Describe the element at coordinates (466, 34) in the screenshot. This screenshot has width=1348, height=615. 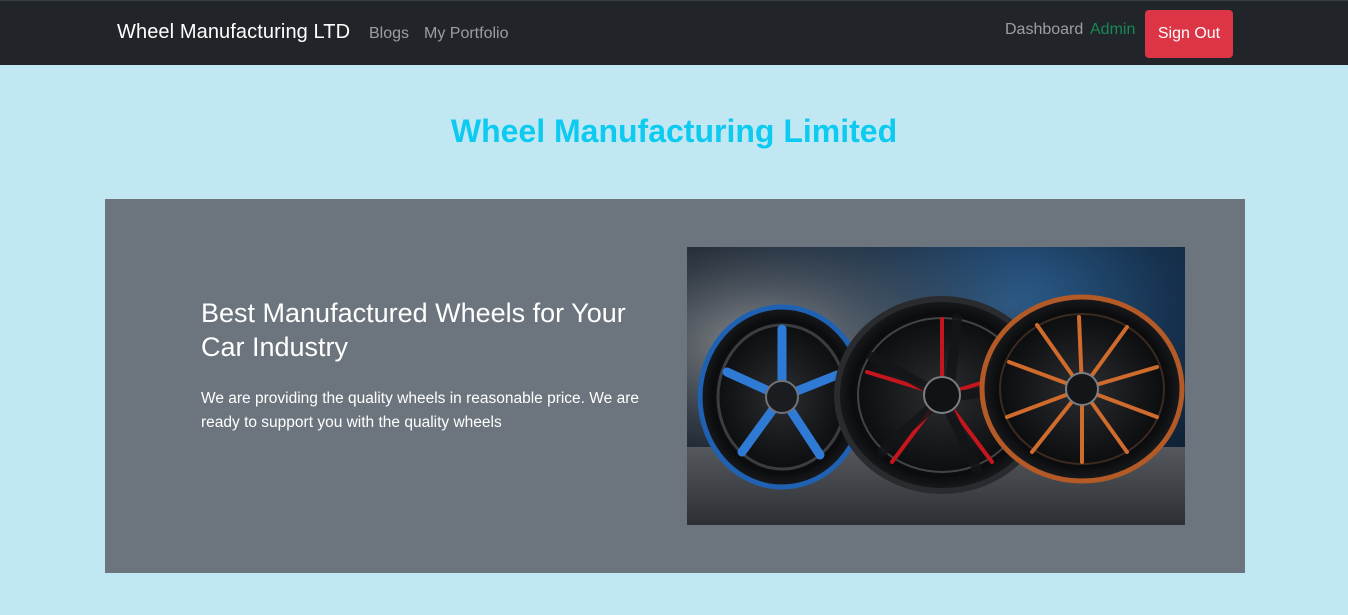
I see `nav-link-my-portfolio: My Portfolio` at that location.